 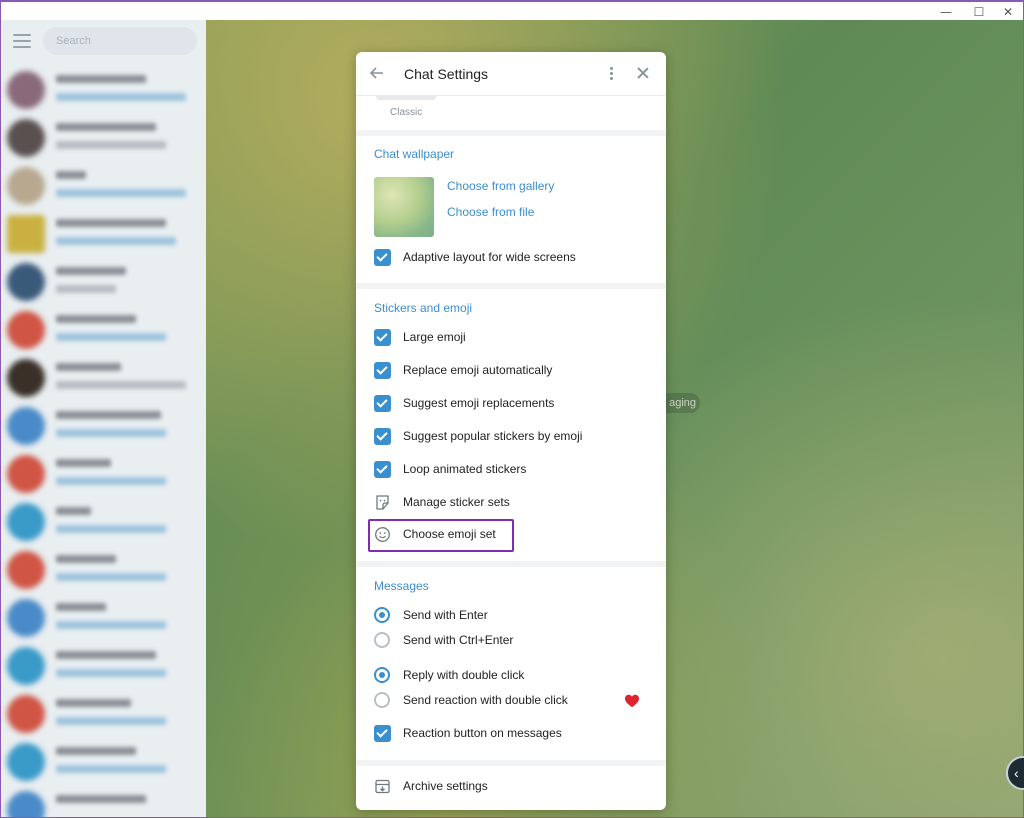 What do you see at coordinates (478, 370) in the screenshot?
I see `checkbox-label: Replace emoji automatically` at bounding box center [478, 370].